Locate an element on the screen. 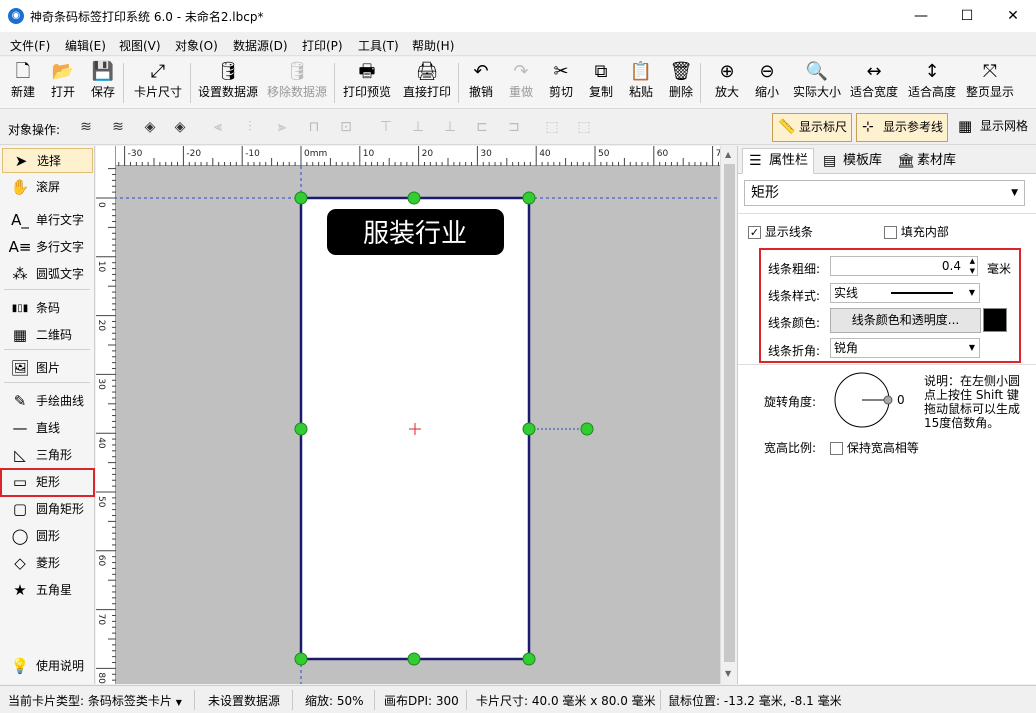 The width and height of the screenshot is (1036, 713). menu-help: 帮助(H) is located at coordinates (433, 45).